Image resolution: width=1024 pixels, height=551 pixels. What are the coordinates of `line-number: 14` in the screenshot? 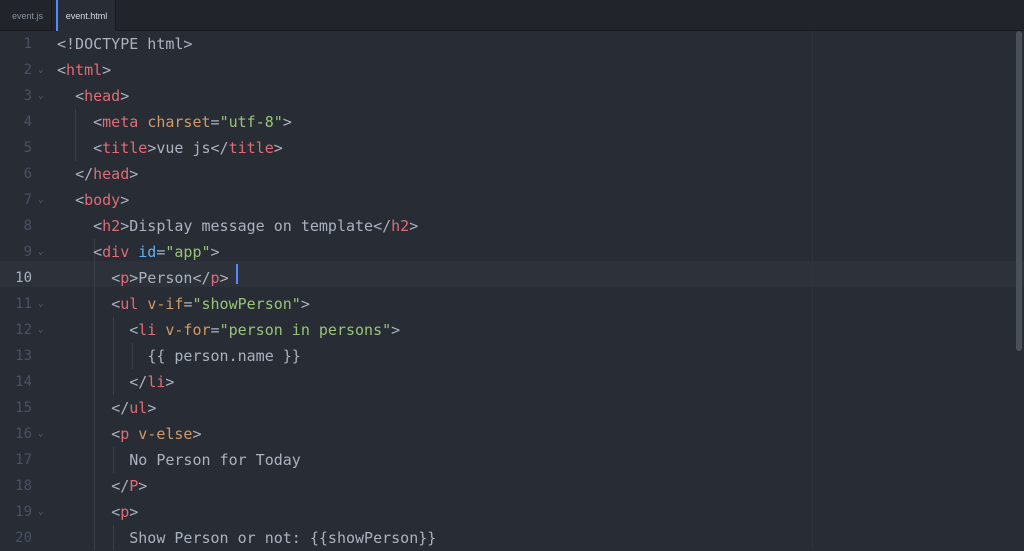 It's located at (23, 382).